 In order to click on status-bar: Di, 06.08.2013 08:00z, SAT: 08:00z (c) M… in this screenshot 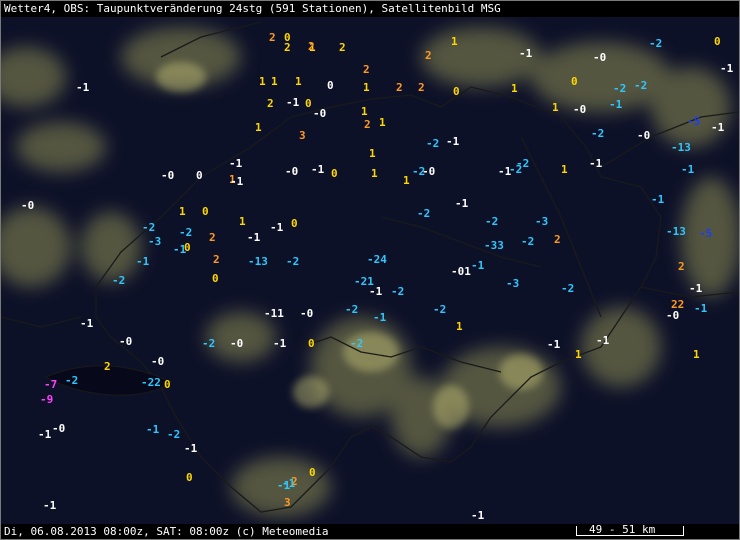, I will do `click(370, 531)`.